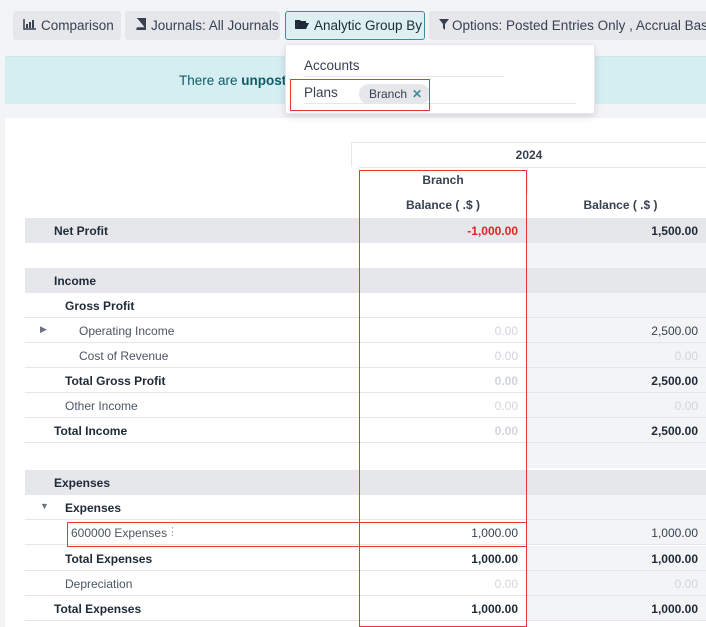  Describe the element at coordinates (365, 482) in the screenshot. I see `report-row-expenses-section: Expenses` at that location.